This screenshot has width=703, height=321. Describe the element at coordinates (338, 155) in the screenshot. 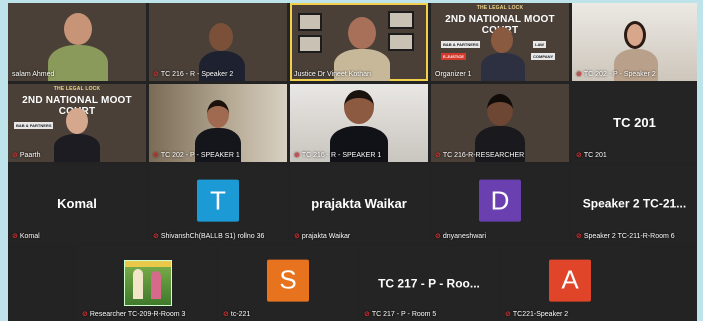

I see `participant-name: ⊘ TC 216 - R - SPEAKER 1` at that location.